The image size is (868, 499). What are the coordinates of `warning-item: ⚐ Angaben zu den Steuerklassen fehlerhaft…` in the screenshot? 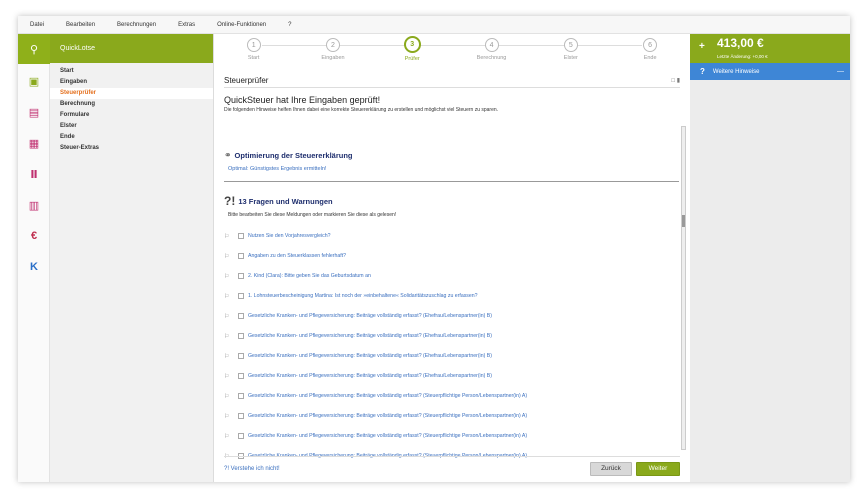 It's located at (451, 256).